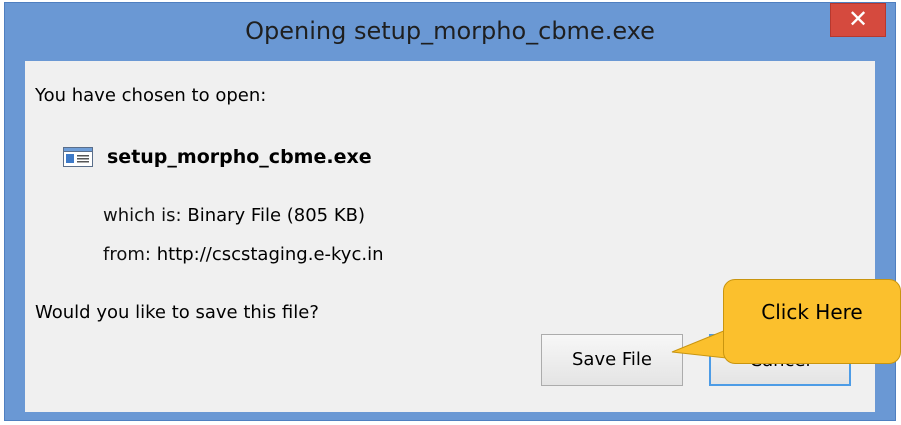 The image size is (901, 425). What do you see at coordinates (78, 157) in the screenshot?
I see `executable-file-icon` at bounding box center [78, 157].